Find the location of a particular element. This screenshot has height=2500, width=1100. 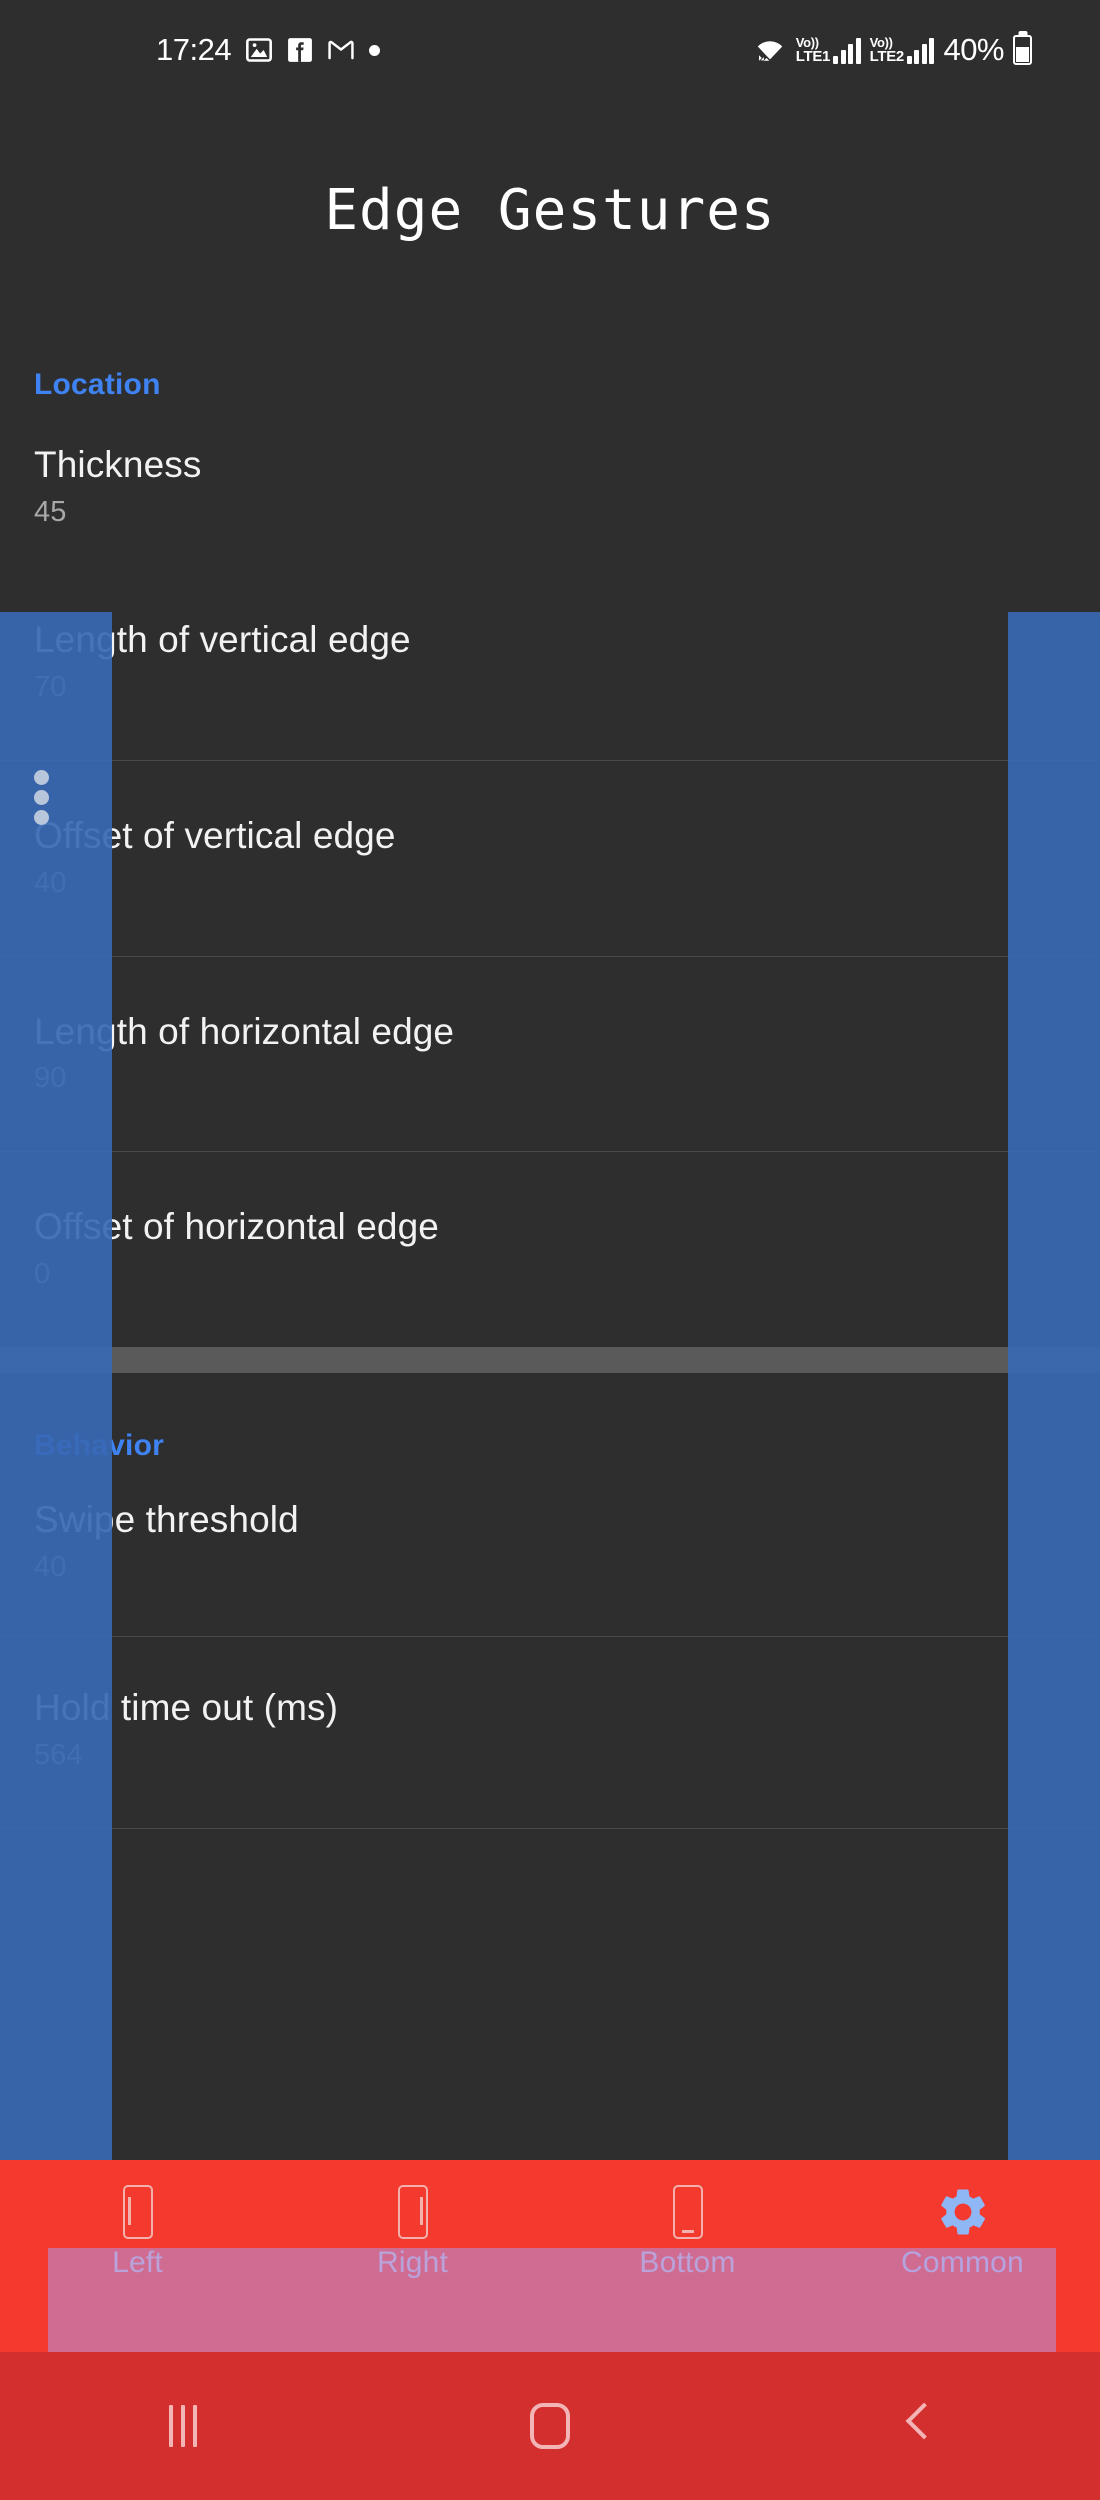

android-nav-bar is located at coordinates (550, 2426).